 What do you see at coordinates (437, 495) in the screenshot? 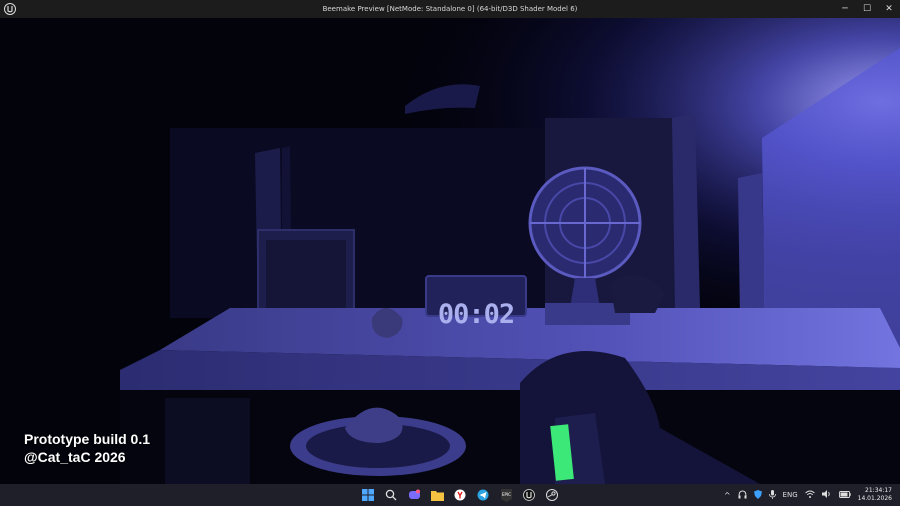
I see `file-explorer-icon` at bounding box center [437, 495].